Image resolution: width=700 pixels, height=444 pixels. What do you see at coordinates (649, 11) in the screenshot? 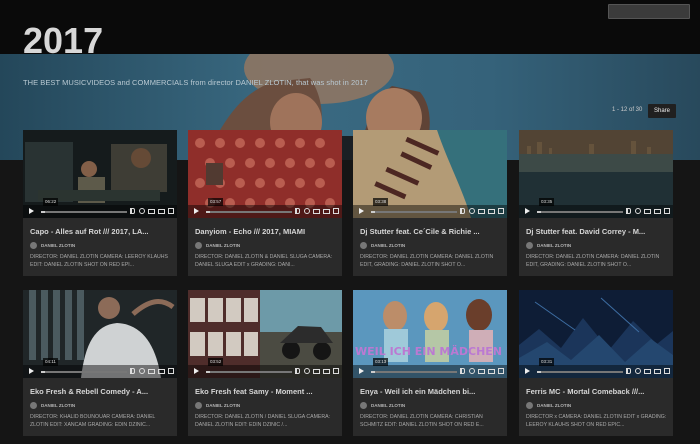
I see `search-input` at bounding box center [649, 11].